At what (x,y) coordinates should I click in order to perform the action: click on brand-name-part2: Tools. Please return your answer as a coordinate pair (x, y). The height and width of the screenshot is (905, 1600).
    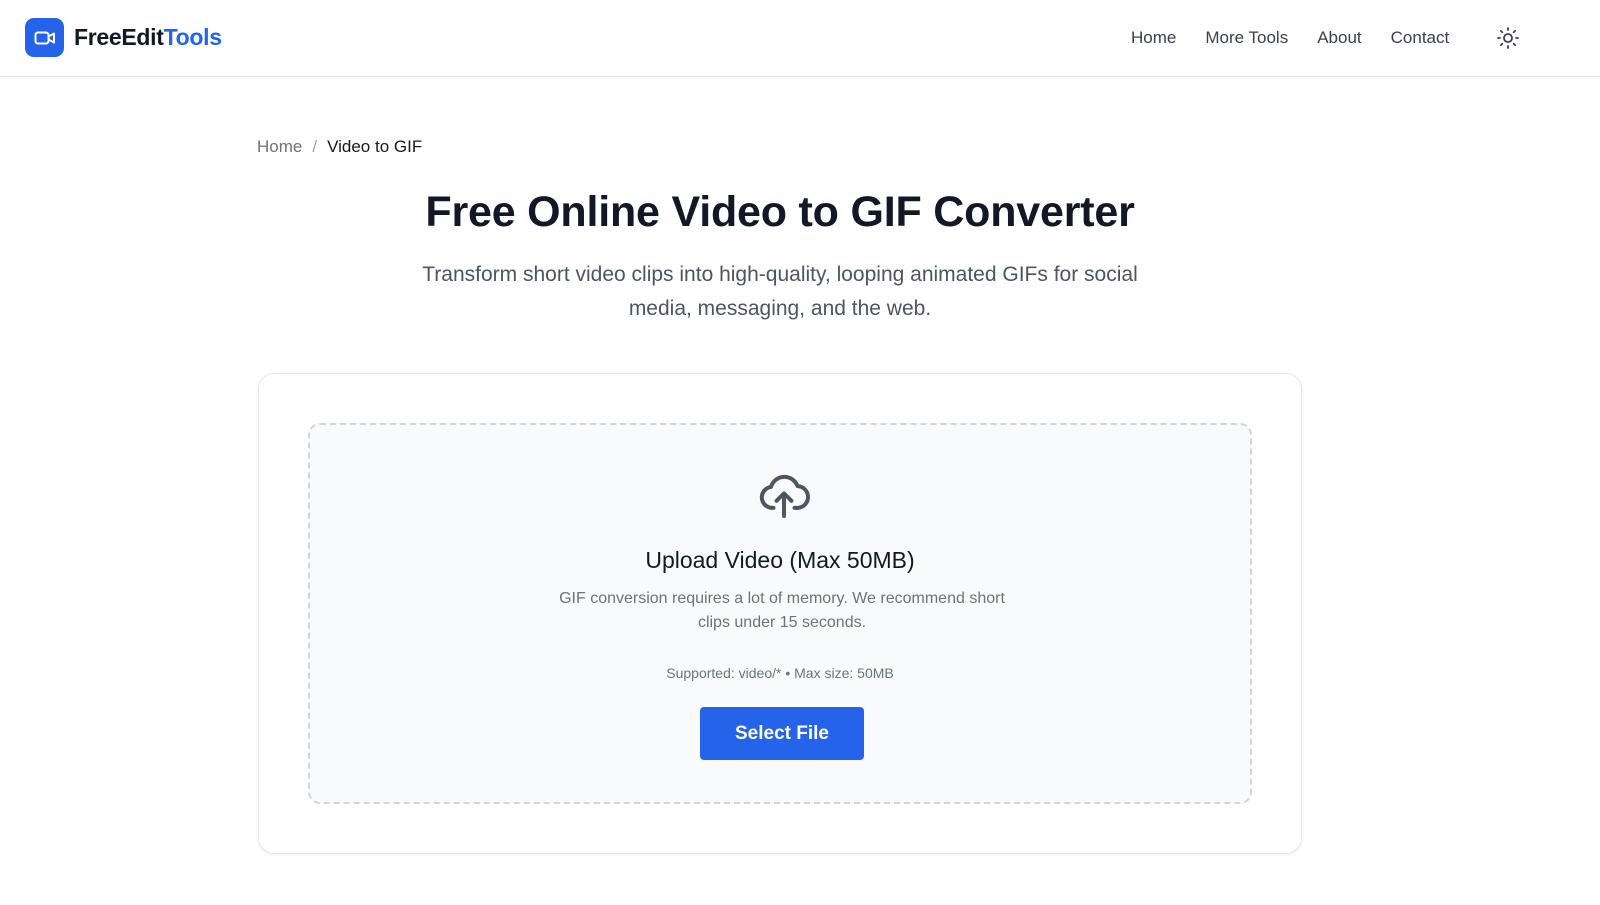
    Looking at the image, I should click on (192, 37).